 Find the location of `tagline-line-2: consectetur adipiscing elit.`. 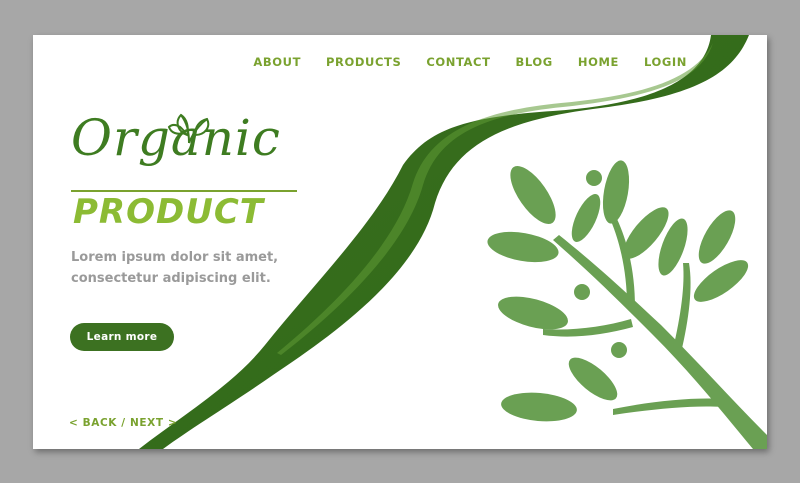

tagline-line-2: consectetur adipiscing elit. is located at coordinates (171, 278).